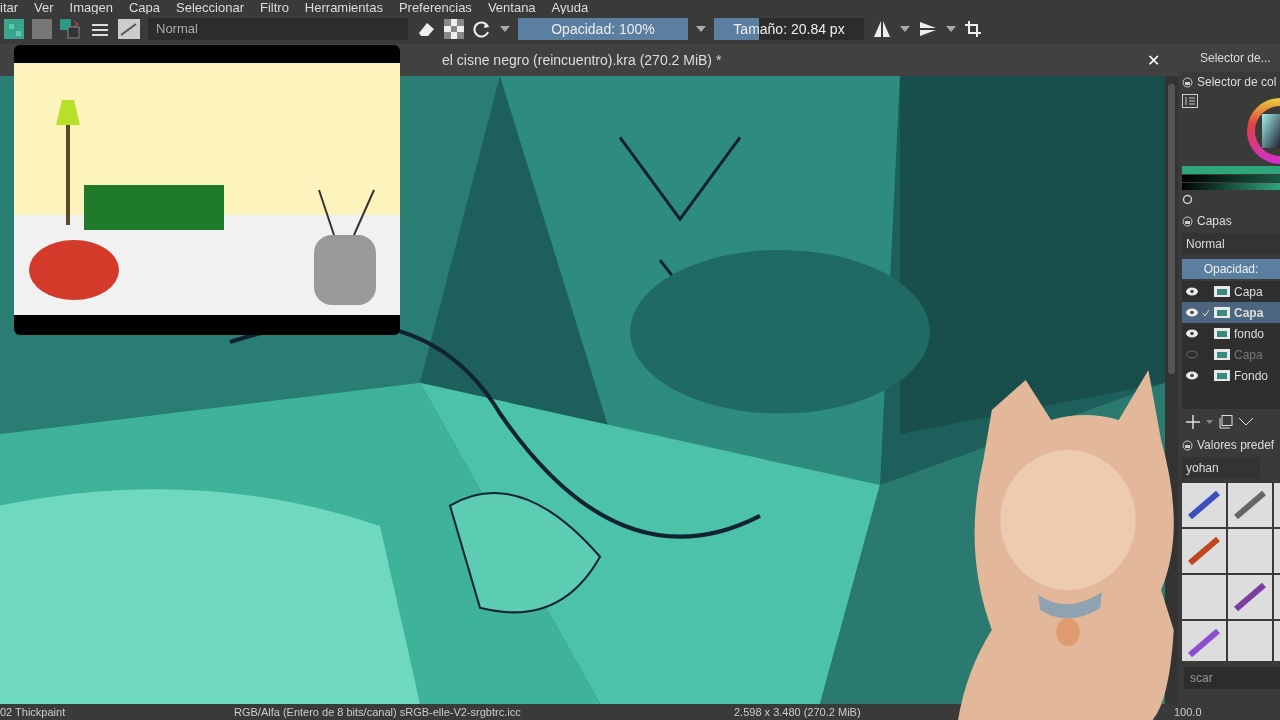 The width and height of the screenshot is (1280, 720). I want to click on opacity-slider: Opacidad: 100%, so click(603, 29).